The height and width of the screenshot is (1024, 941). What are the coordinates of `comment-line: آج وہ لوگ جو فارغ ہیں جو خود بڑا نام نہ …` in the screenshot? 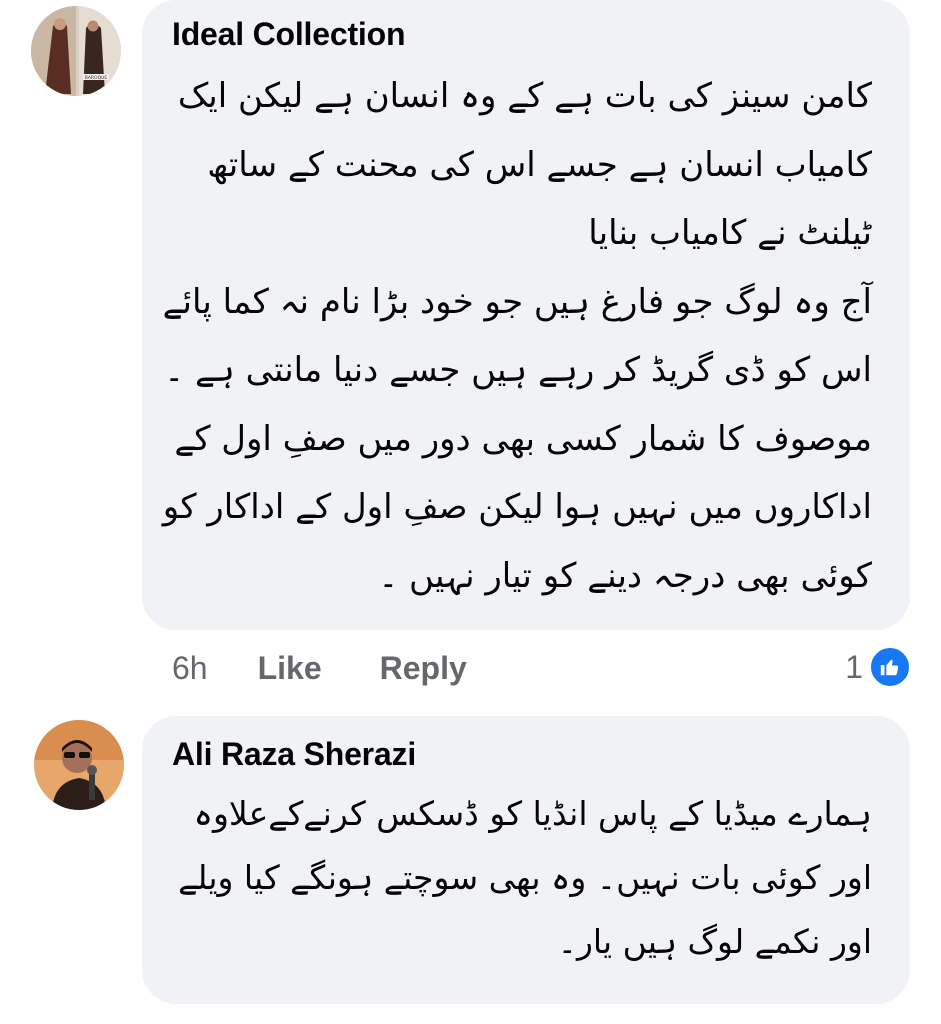 It's located at (517, 301).